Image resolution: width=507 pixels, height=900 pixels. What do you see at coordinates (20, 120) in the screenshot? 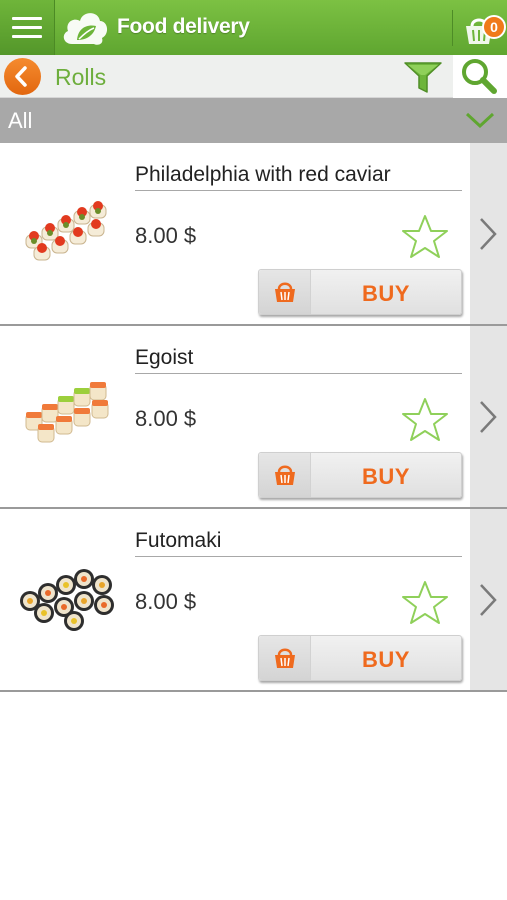
I see `category-label: All` at bounding box center [20, 120].